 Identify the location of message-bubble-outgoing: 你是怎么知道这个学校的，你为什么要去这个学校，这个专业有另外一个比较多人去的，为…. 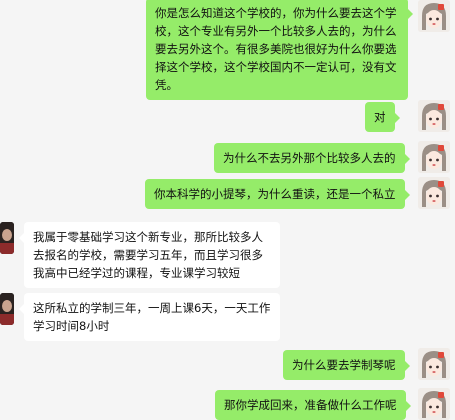
(279, 50).